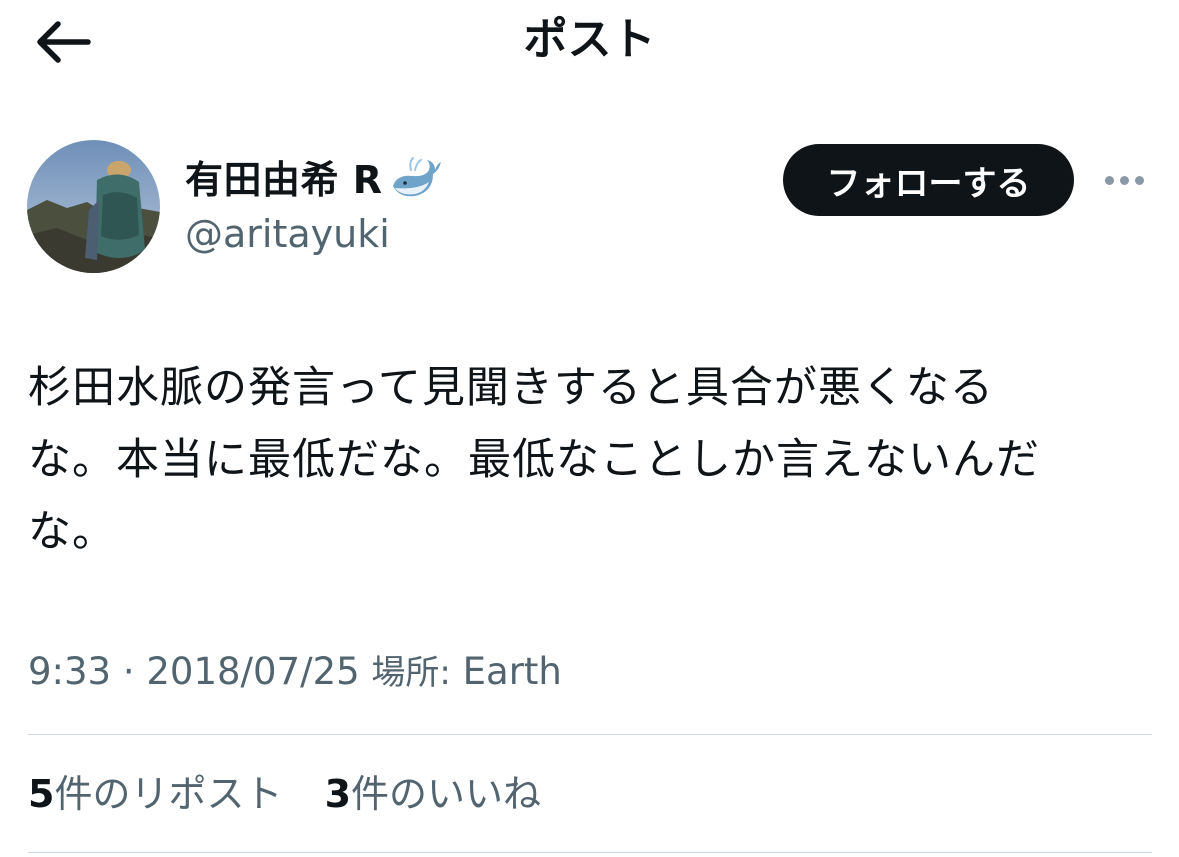  Describe the element at coordinates (299, 794) in the screenshot. I see `engagement-stats: 5件のリポスト 3件のいいね` at that location.